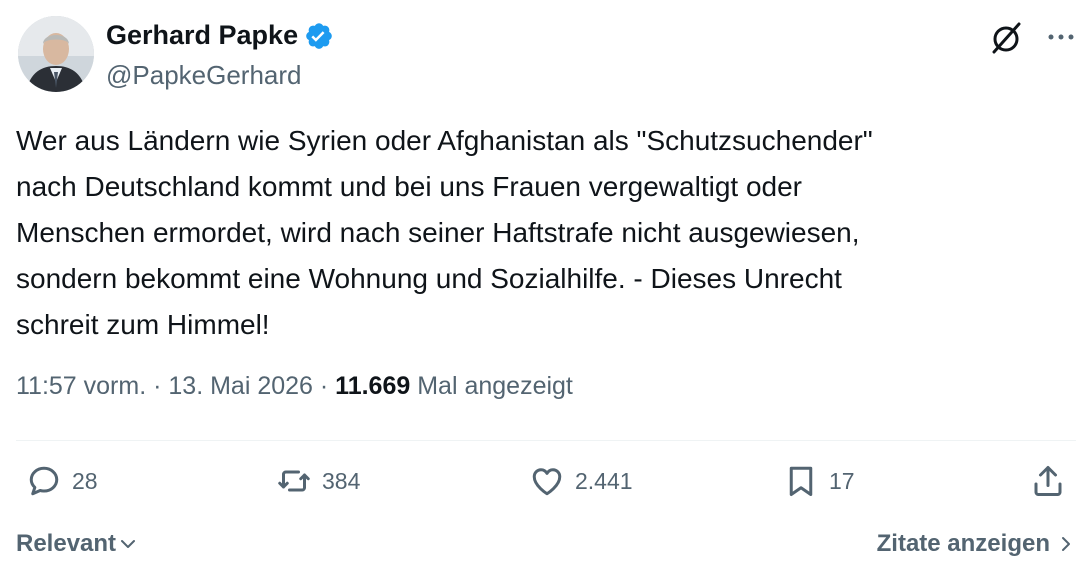 This screenshot has width=1092, height=577. I want to click on tweet-date: 13. Mai 2026, so click(240, 386).